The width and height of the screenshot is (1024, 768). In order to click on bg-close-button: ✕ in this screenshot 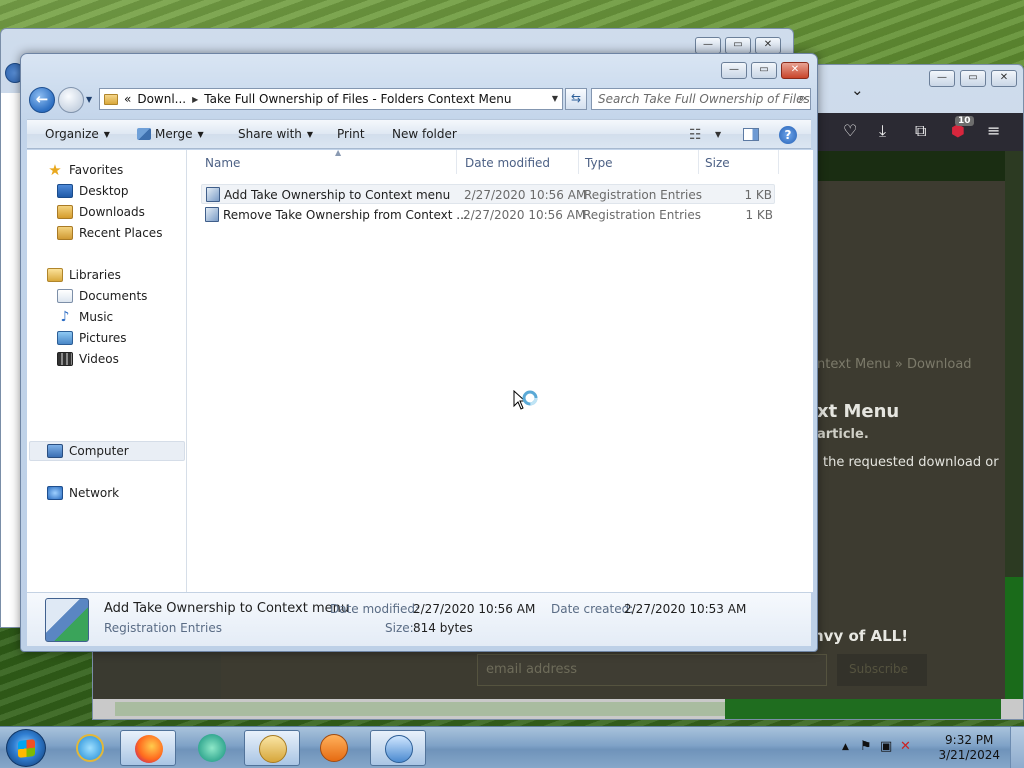, I will do `click(768, 45)`.